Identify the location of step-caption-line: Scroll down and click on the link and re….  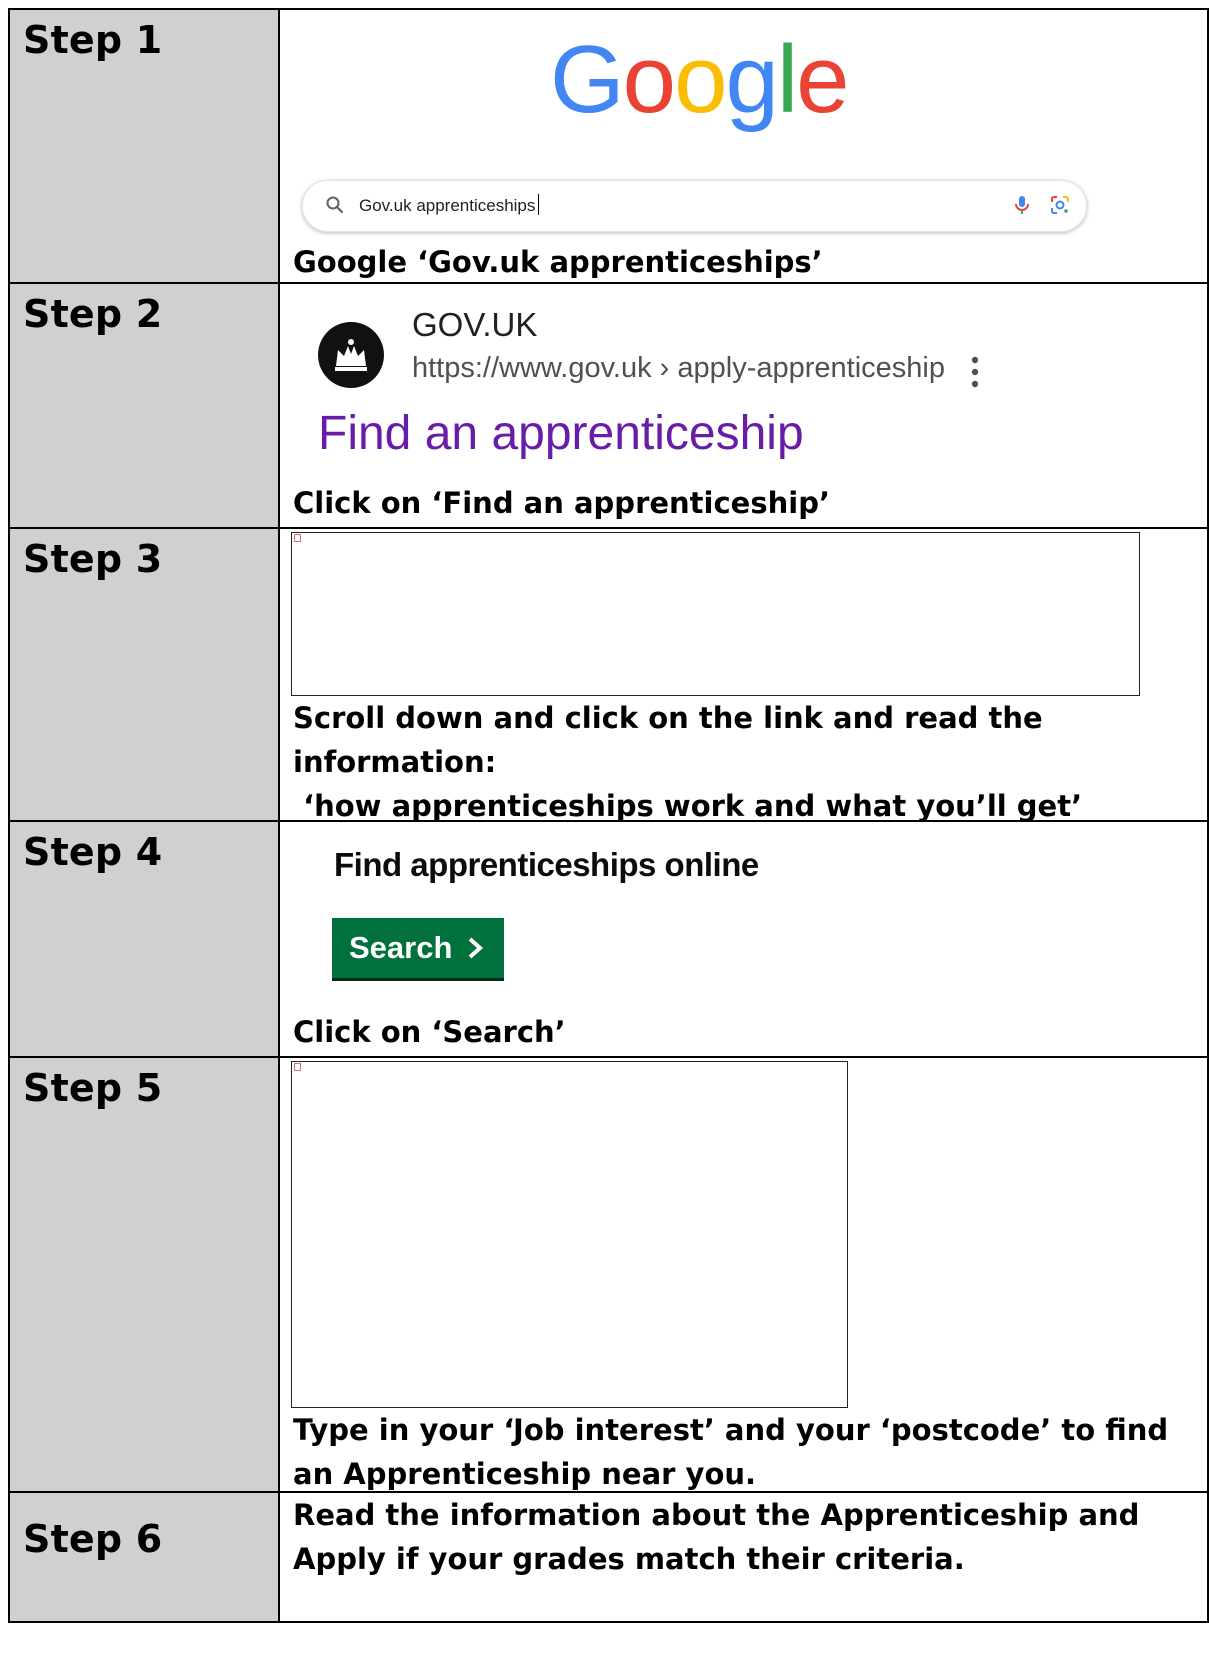
(668, 718).